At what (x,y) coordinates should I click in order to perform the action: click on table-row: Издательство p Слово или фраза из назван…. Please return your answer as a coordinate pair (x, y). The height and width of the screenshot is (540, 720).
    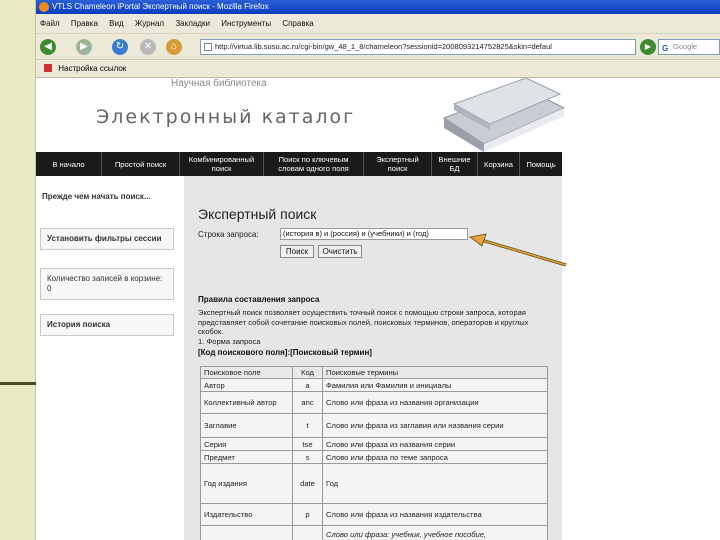
    Looking at the image, I should click on (374, 514).